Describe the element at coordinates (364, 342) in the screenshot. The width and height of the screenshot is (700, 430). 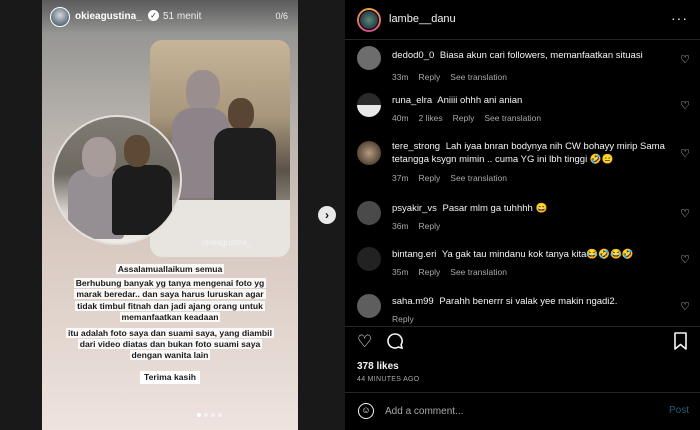
I see `heart-icon: ♡` at that location.